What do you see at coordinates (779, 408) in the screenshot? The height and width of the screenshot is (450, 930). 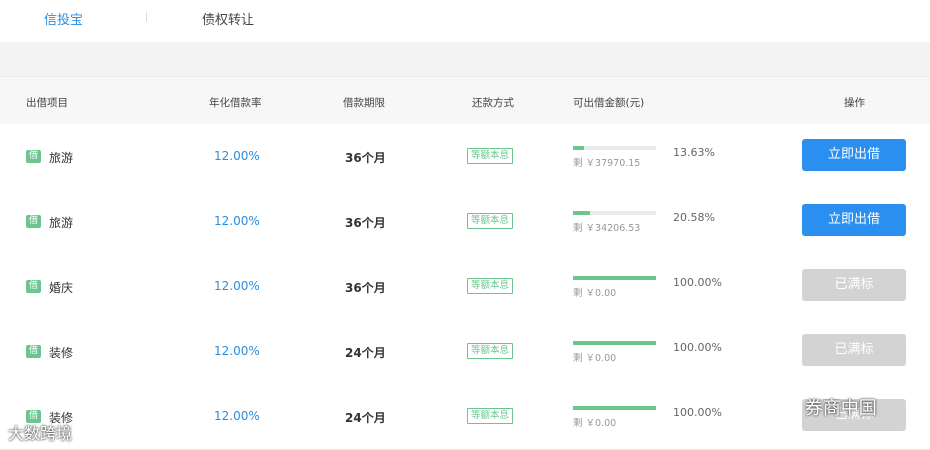 I see `wechat-icon` at bounding box center [779, 408].